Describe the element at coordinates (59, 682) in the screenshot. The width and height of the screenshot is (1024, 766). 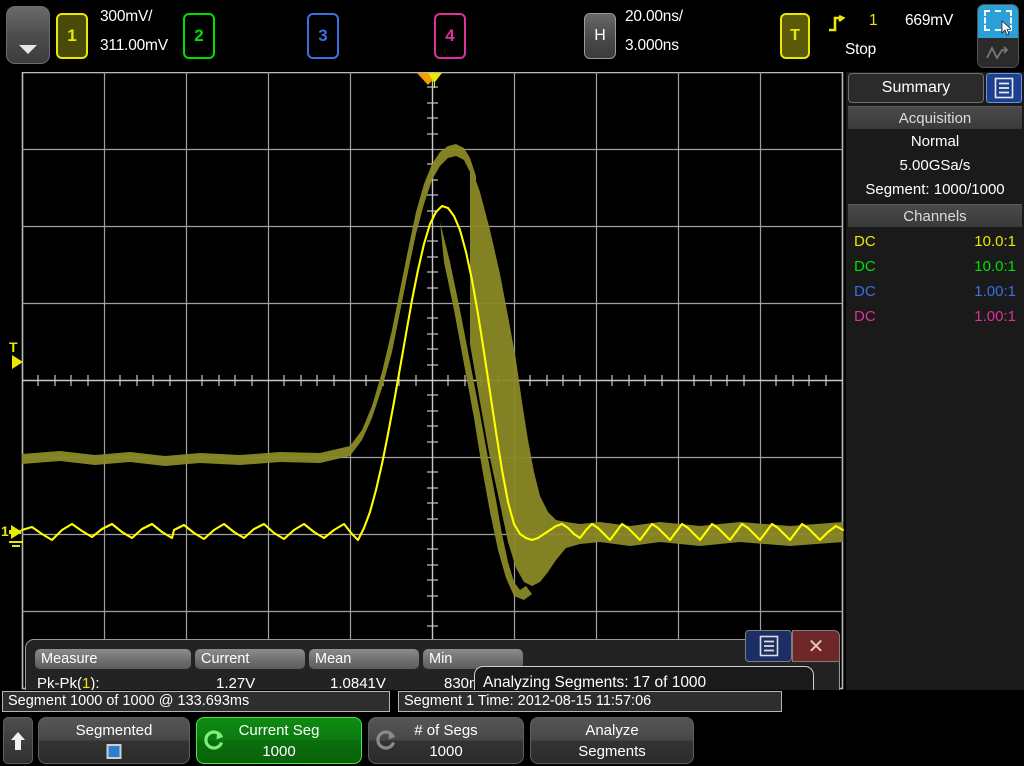
I see `measure-name: Pk-Pk(` at that location.